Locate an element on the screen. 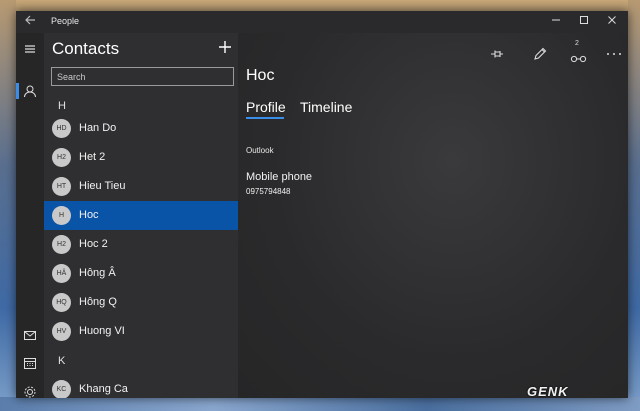 This screenshot has height=411, width=640. contact-row: KC Khang Ca is located at coordinates (141, 386).